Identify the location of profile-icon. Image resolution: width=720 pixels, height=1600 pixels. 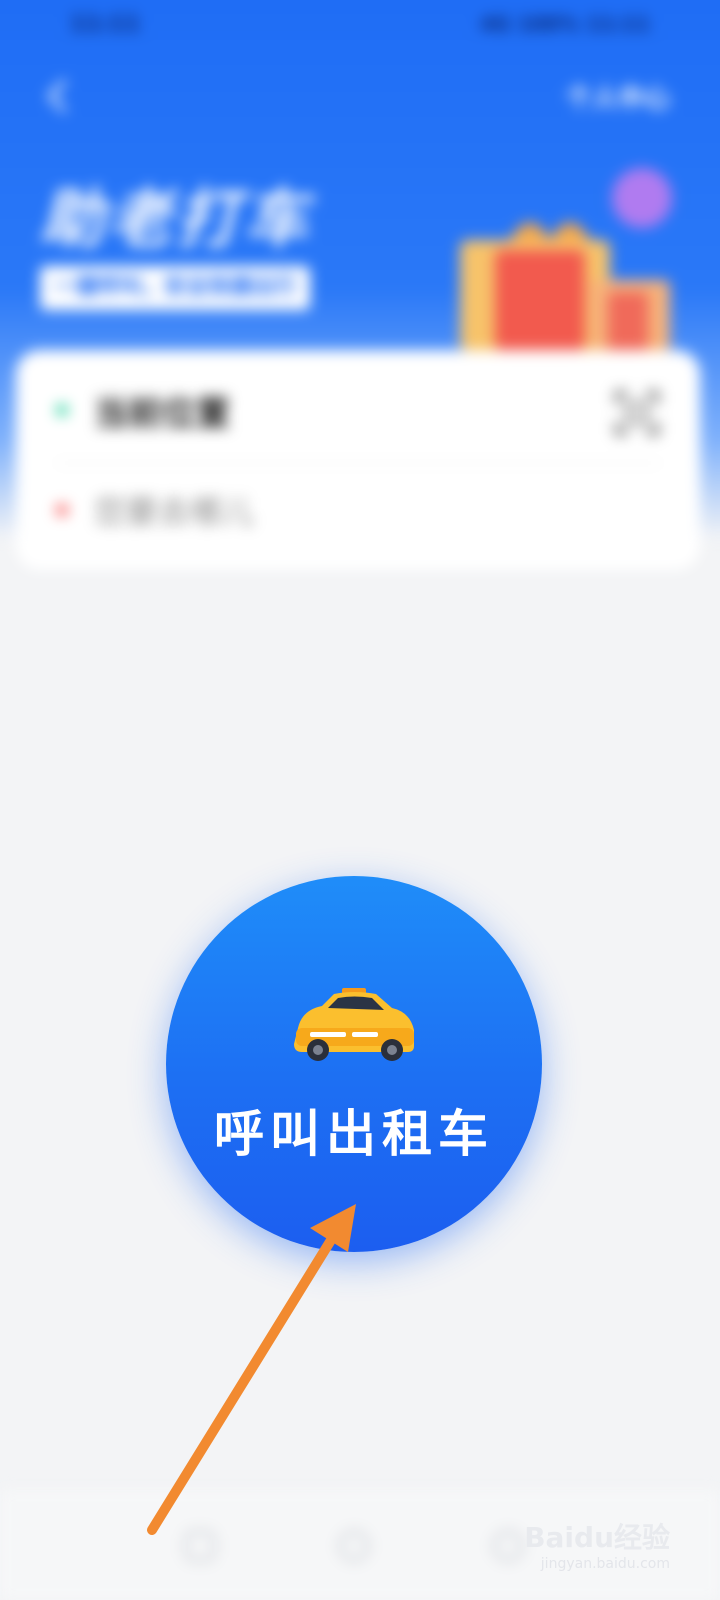
(508, 1546).